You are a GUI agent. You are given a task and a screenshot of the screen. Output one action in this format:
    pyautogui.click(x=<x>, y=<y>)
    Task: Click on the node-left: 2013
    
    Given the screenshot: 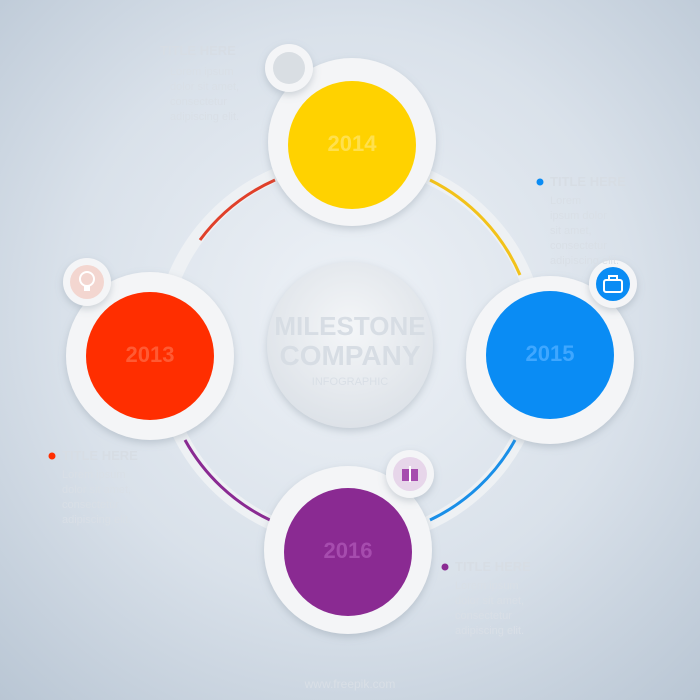 What is the action you would take?
    pyautogui.click(x=148, y=349)
    